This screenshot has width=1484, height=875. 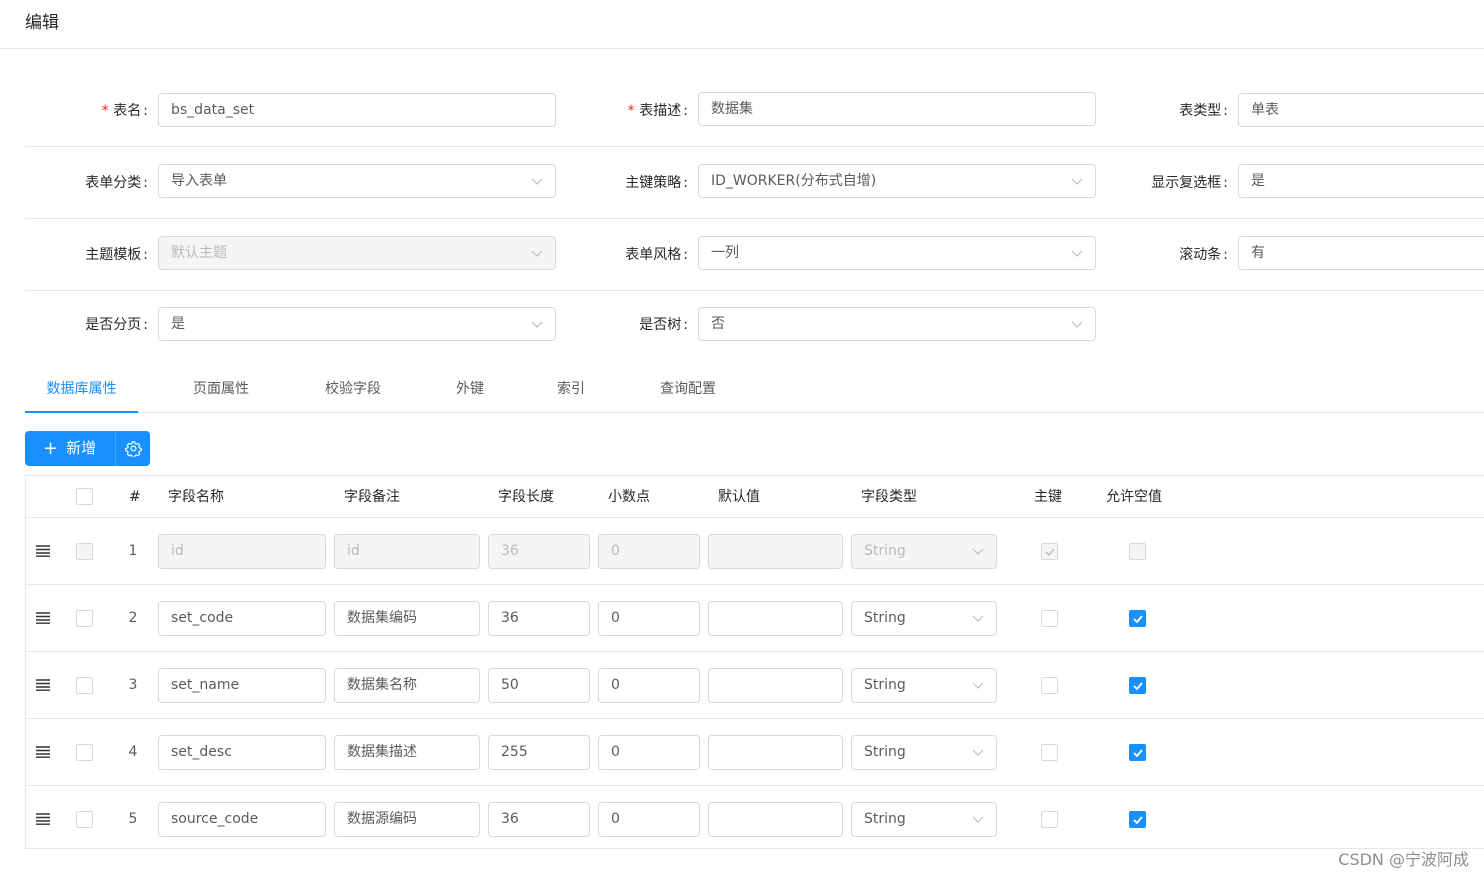 What do you see at coordinates (897, 253) in the screenshot?
I see `form-style-select: 一列` at bounding box center [897, 253].